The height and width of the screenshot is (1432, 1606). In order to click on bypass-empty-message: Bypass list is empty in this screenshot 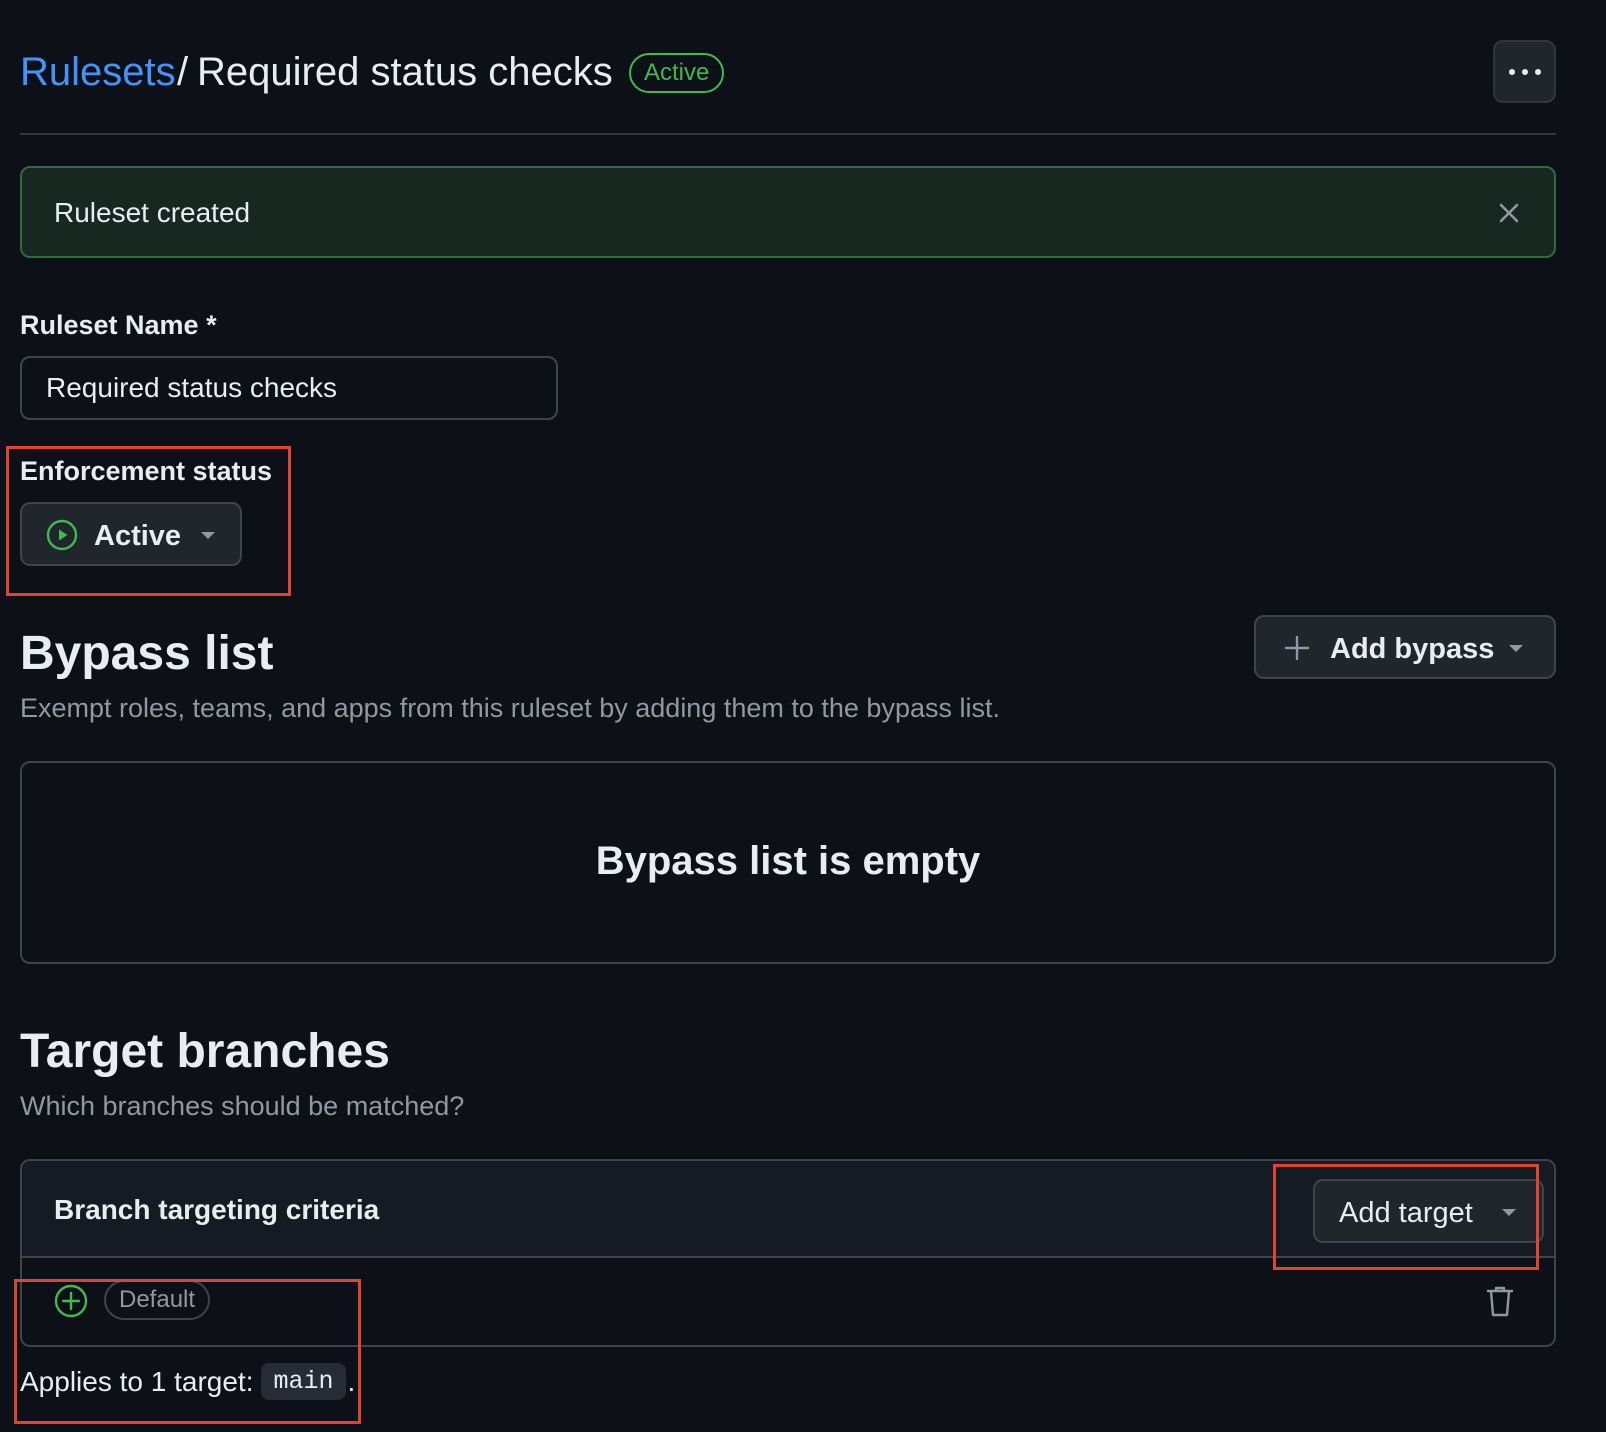, I will do `click(788, 861)`.